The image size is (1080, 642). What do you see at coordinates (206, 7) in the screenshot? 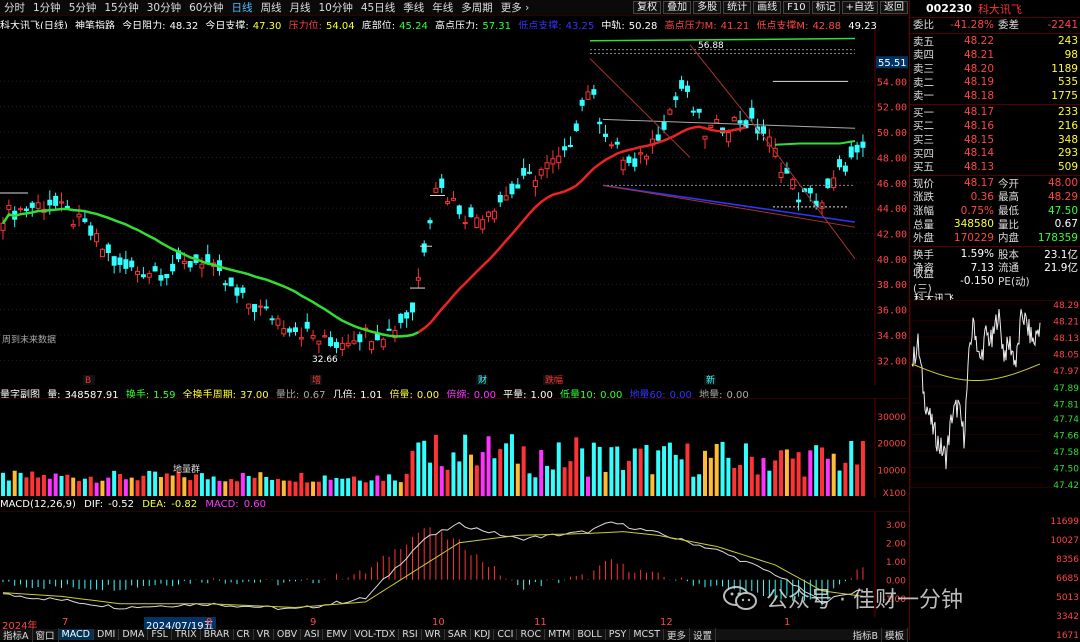
I see `timeframe-tab: 60分钟` at bounding box center [206, 7].